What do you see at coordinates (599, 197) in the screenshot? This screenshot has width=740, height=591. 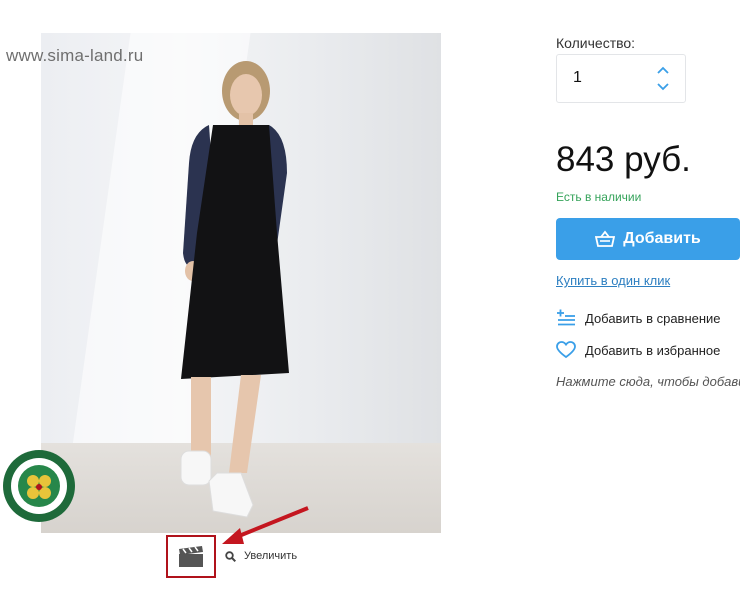 I see `stock-status: Есть в наличии` at bounding box center [599, 197].